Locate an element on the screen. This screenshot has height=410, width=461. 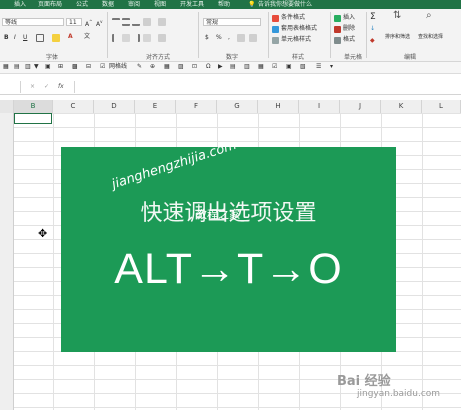
format-cells-icon is located at coordinates (337, 40).